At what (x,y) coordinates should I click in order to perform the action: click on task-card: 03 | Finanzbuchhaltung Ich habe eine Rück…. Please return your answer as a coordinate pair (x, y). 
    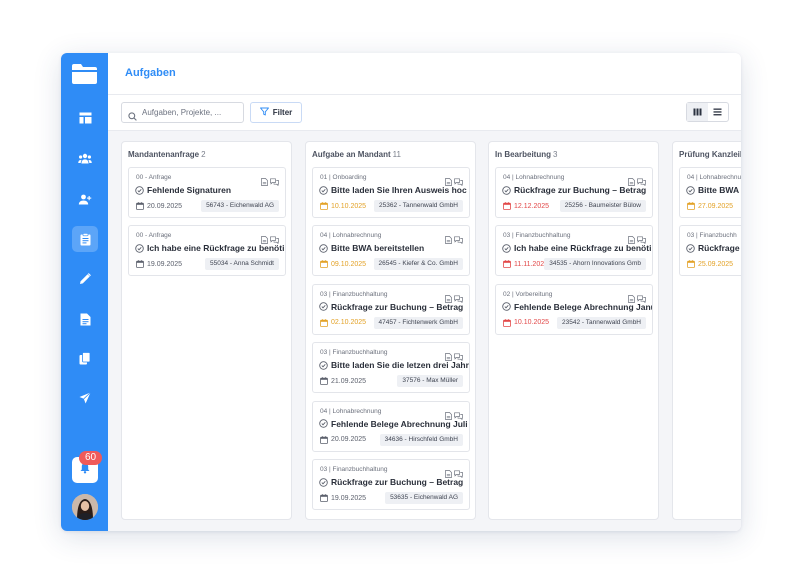
    Looking at the image, I should click on (574, 251).